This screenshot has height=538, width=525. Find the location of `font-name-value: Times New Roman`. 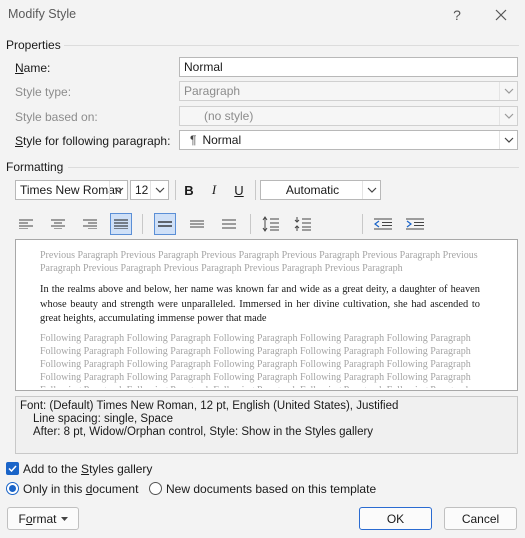

font-name-value: Times New Roman is located at coordinates (71, 190).